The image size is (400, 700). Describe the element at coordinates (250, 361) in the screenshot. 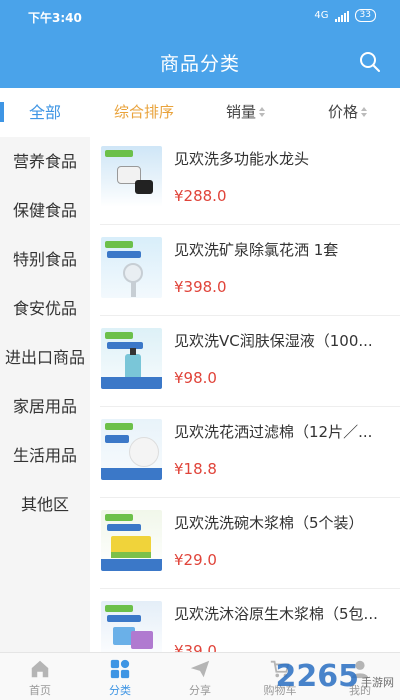

I see `product-item: 见欢洗VC润肤保湿液（100... ¥98.0` at that location.